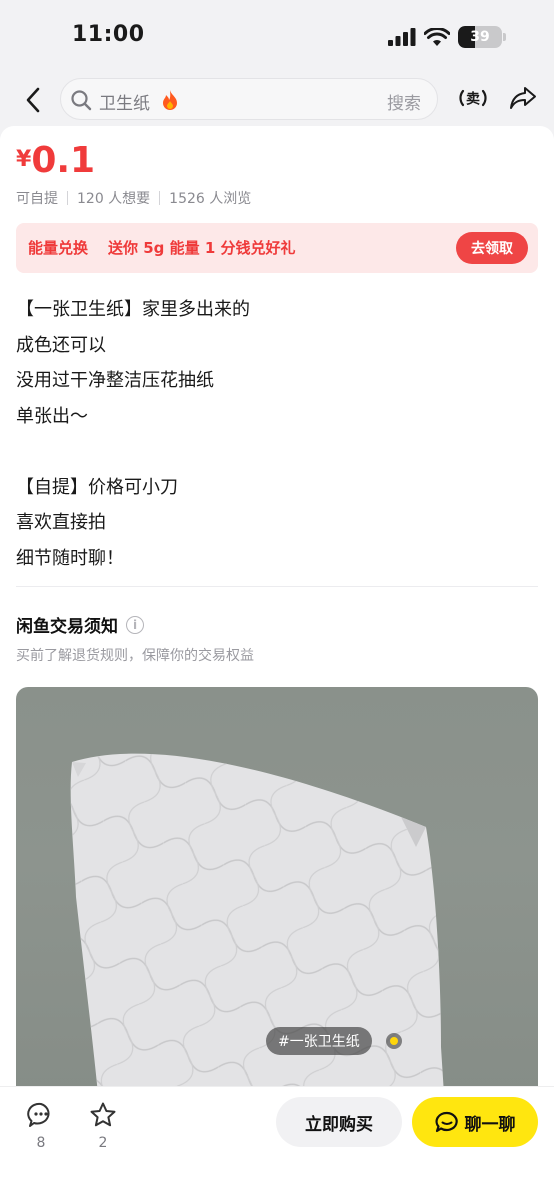 The image size is (554, 1200). Describe the element at coordinates (124, 104) in the screenshot. I see `search-term: 卫生纸` at that location.